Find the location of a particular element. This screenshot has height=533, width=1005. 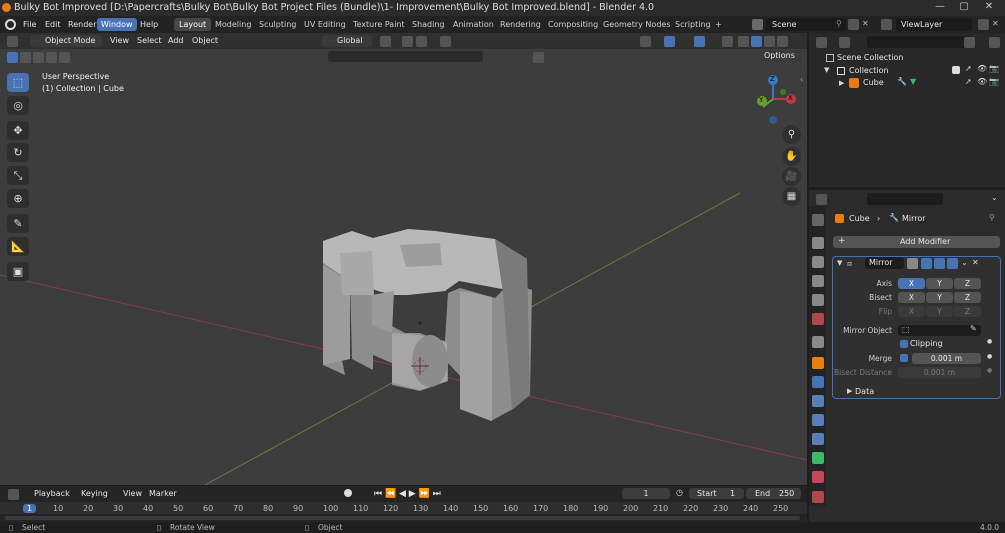

shading-rendered-icon is located at coordinates (782, 41).